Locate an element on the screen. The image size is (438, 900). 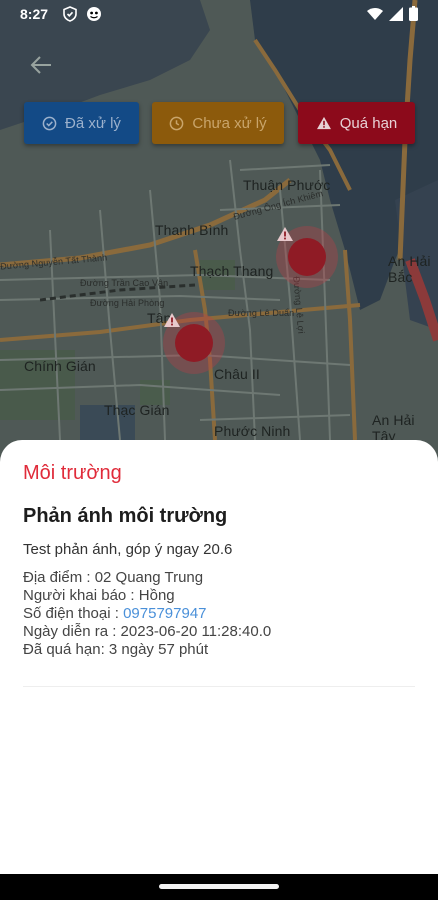
map-label-chau-ii: Châu II is located at coordinates (237, 374).